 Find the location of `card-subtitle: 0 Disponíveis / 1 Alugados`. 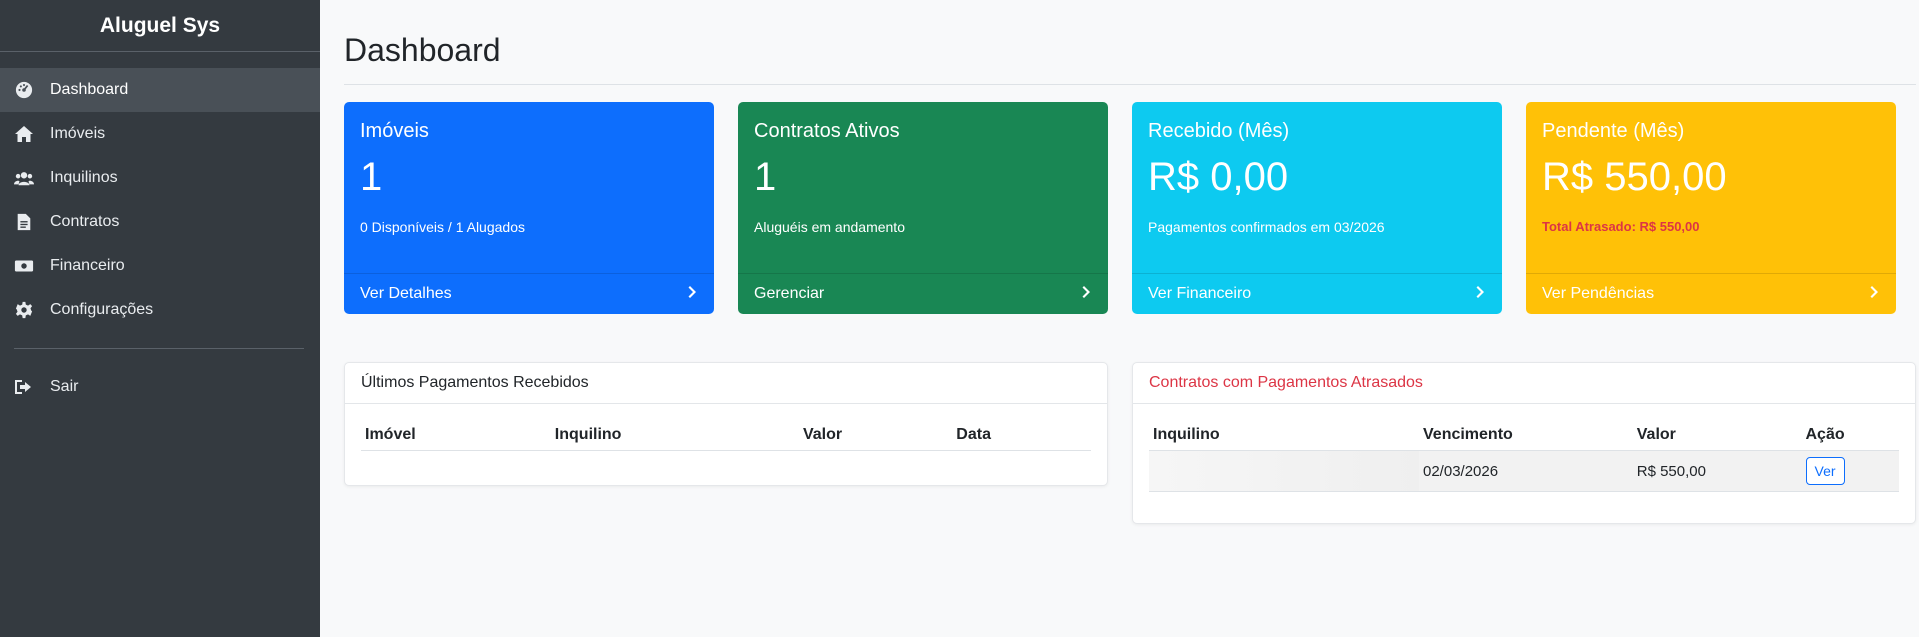

card-subtitle: 0 Disponíveis / 1 Alugados is located at coordinates (442, 227).